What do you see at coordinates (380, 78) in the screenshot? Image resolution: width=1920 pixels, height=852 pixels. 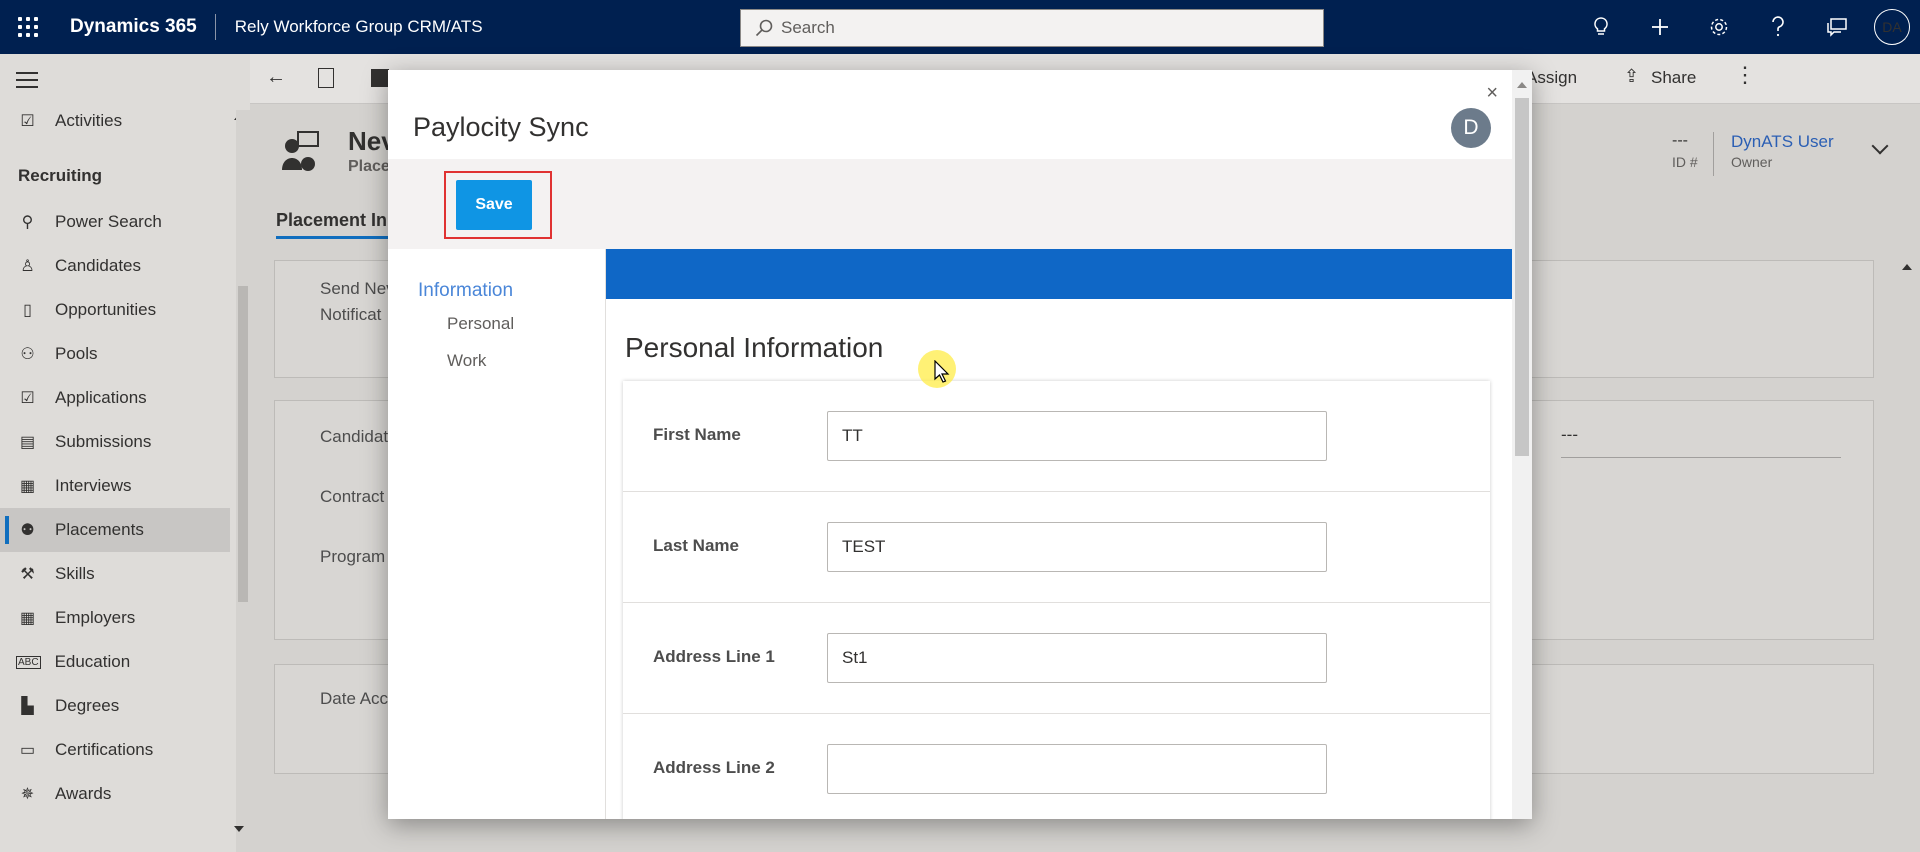 I see `save-icon` at bounding box center [380, 78].